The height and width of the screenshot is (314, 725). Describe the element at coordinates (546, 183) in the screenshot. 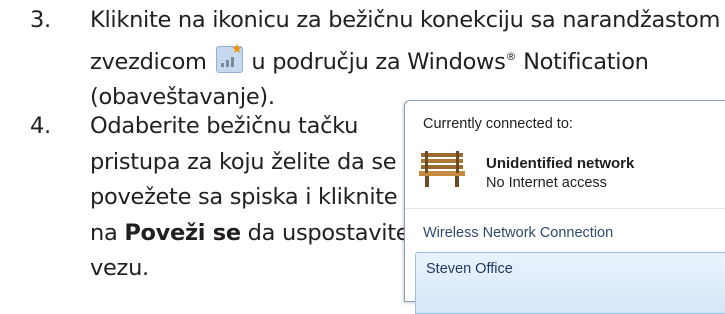

I see `network-status: No Internet access` at that location.